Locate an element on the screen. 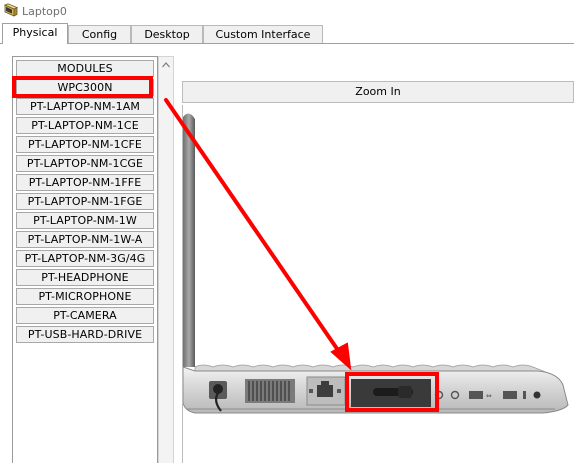 The height and width of the screenshot is (463, 574). module-pt-laptop-nm-1cfe: PT-LAPTOP-NM-1CFE is located at coordinates (85, 144).